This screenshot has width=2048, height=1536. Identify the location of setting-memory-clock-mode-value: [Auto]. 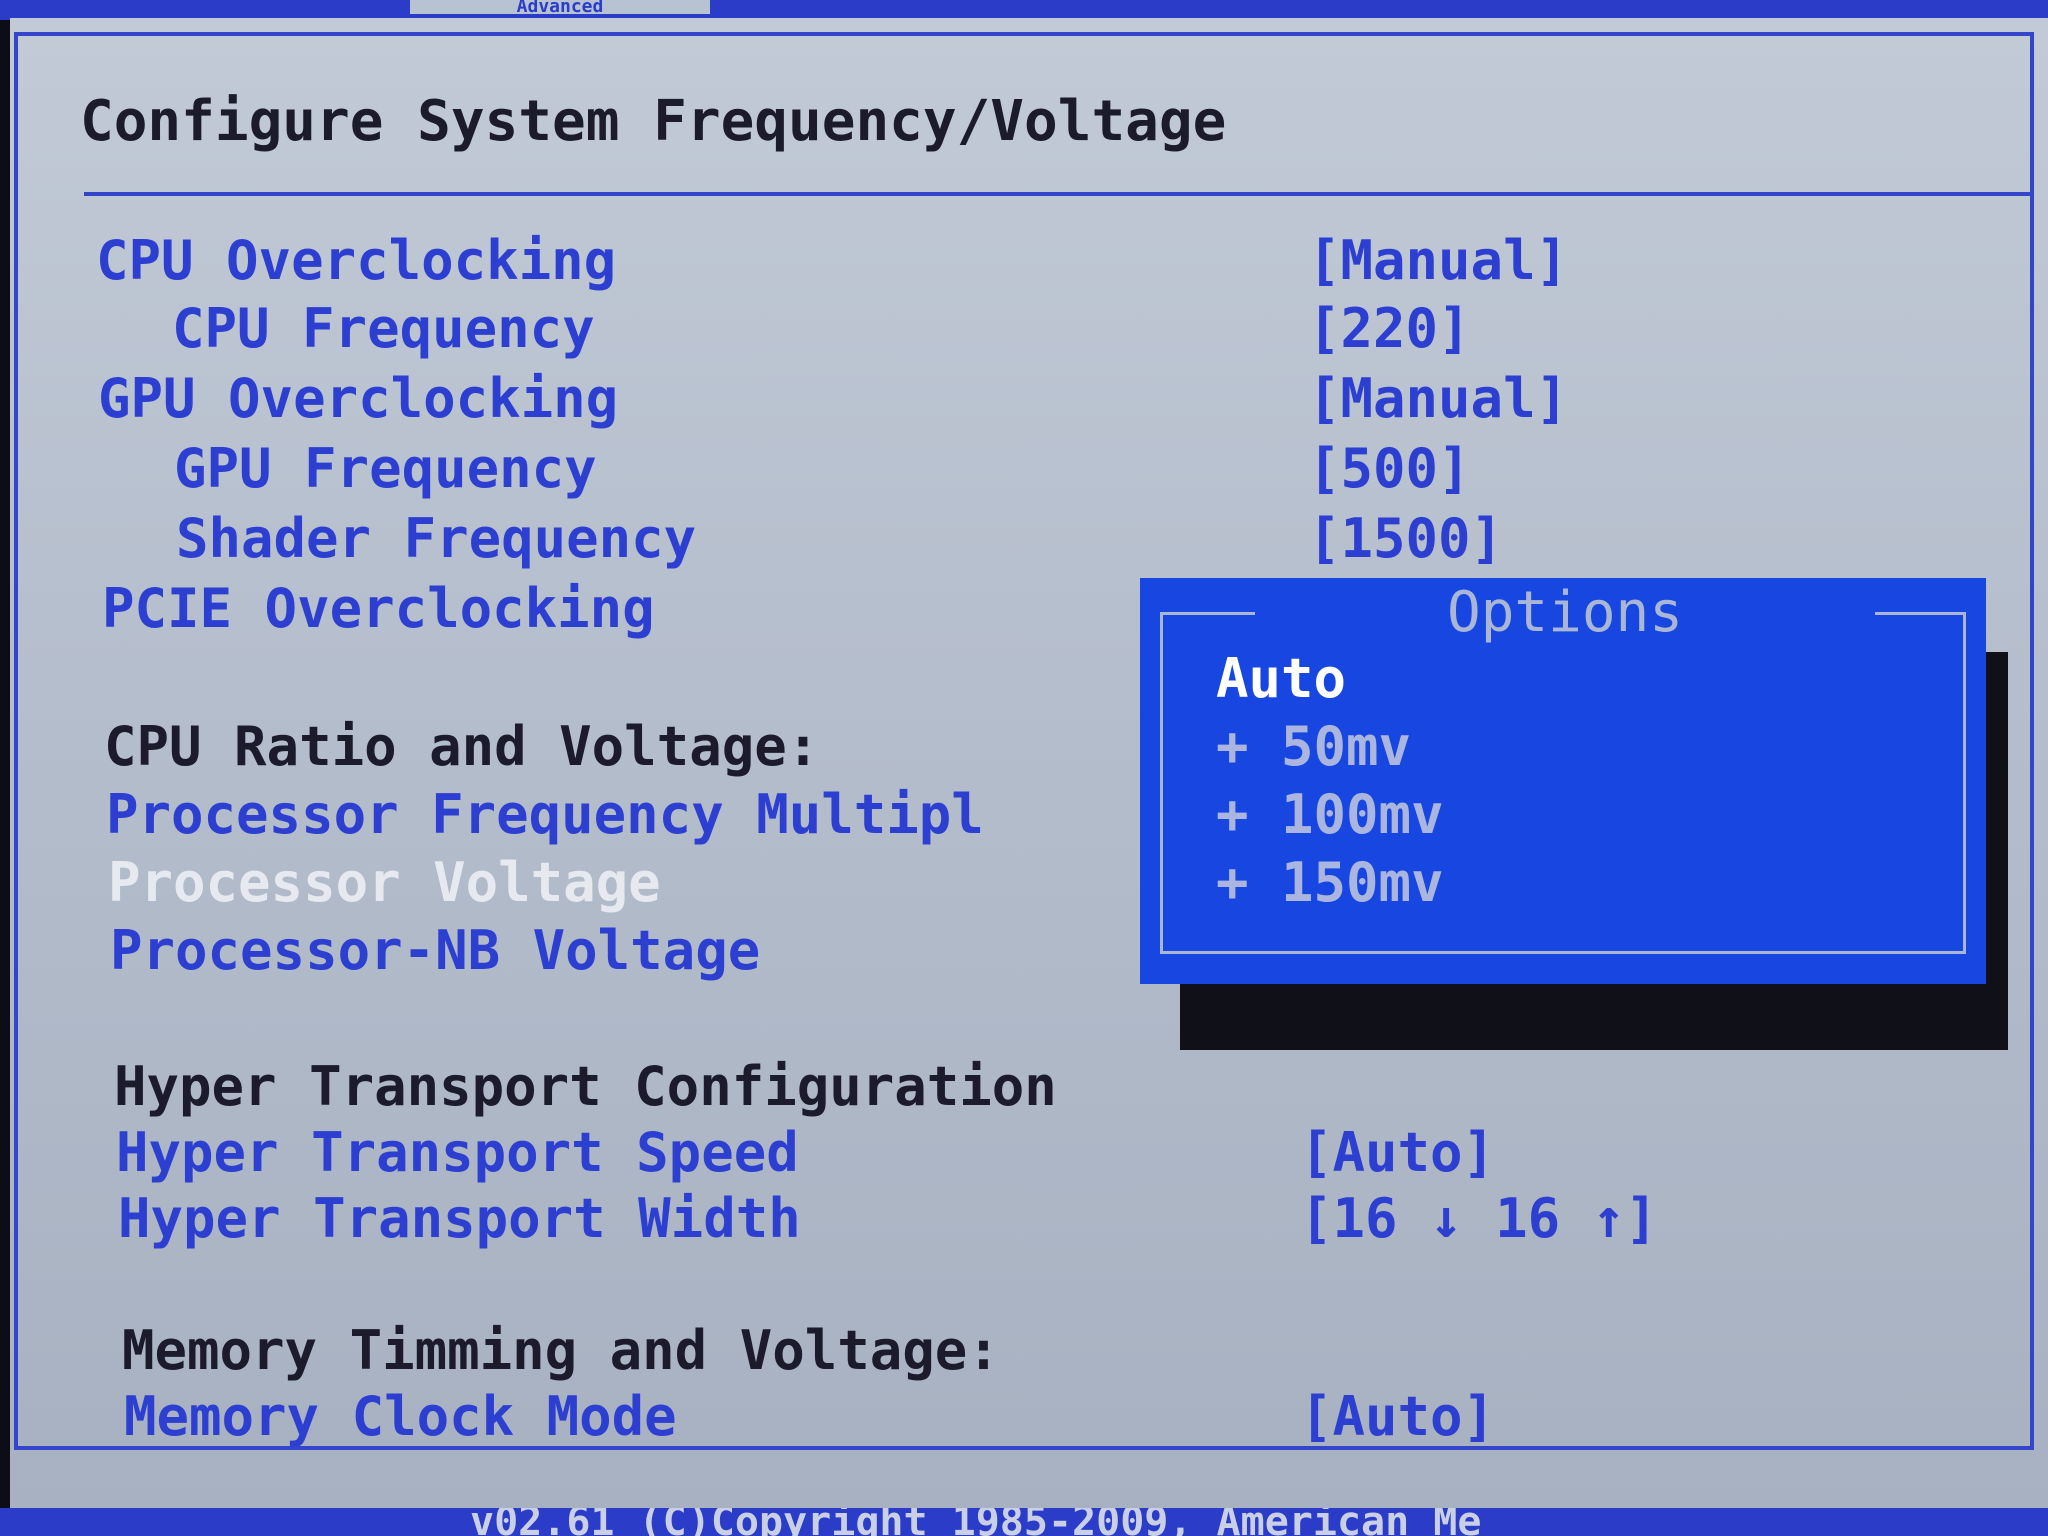
(1397, 1417).